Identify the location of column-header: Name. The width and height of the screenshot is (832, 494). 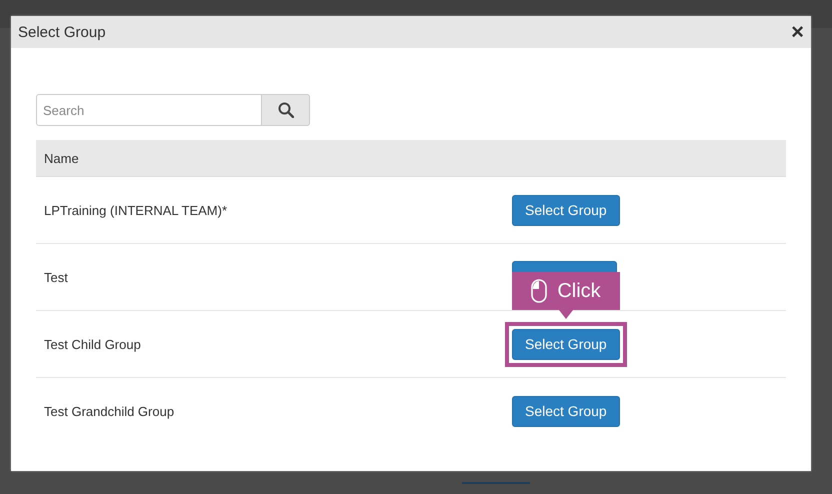
(275, 158).